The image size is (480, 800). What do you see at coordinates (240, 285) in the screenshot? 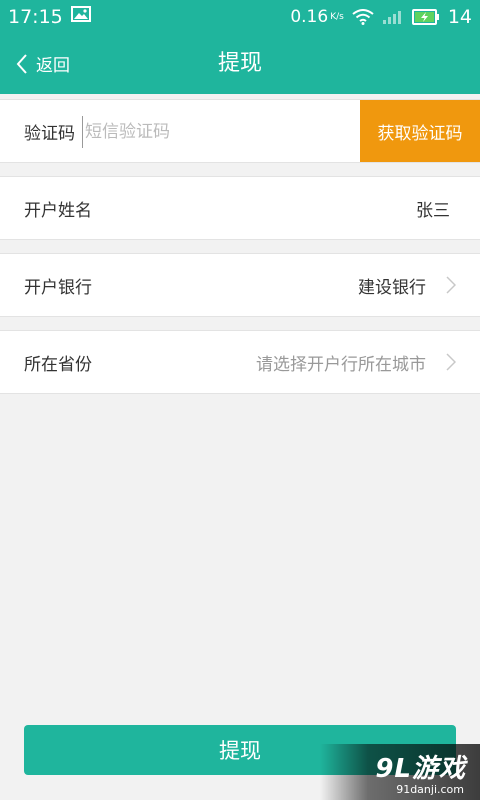
I see `bank-row: 开户银行 建设银行` at bounding box center [240, 285].